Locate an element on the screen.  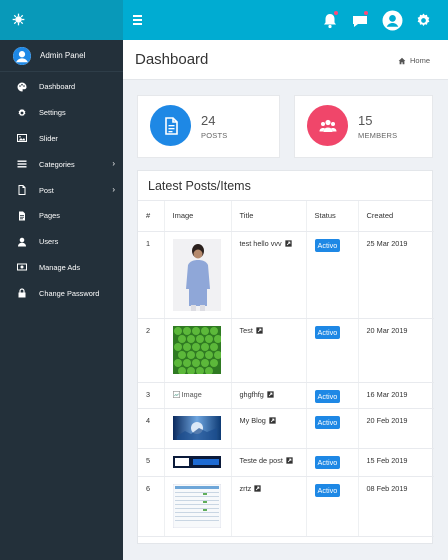
document-icon is located at coordinates (171, 125).